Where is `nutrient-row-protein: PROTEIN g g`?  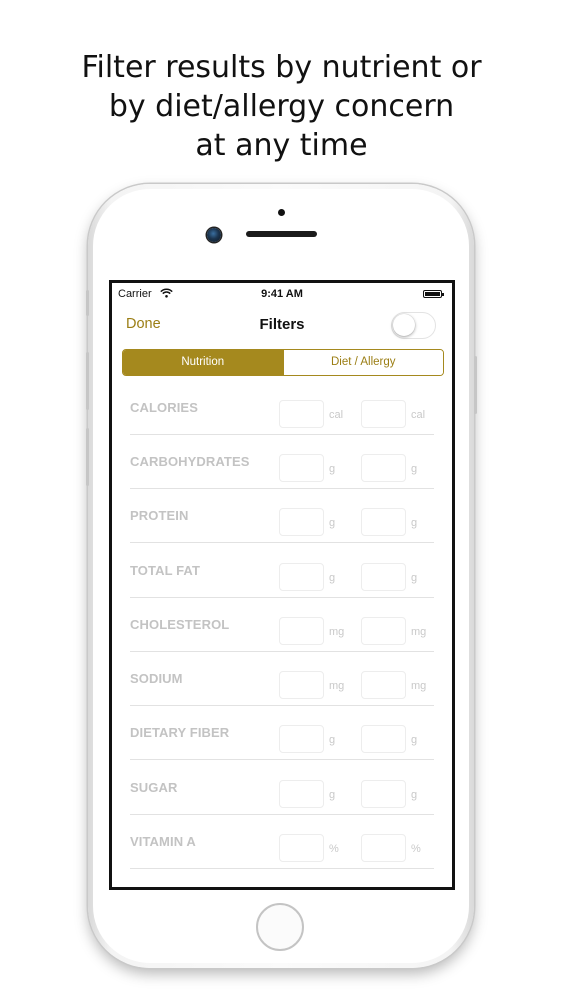
nutrient-row-protein: PROTEIN g g is located at coordinates (282, 515).